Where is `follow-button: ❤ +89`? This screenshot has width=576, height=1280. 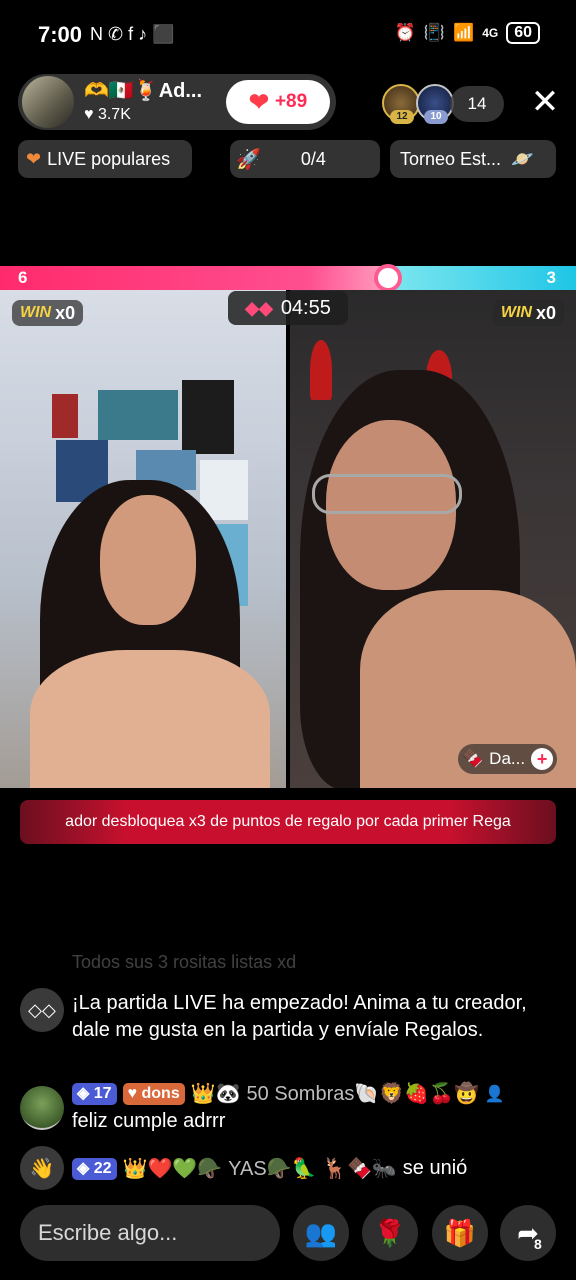 follow-button: ❤ +89 is located at coordinates (278, 102).